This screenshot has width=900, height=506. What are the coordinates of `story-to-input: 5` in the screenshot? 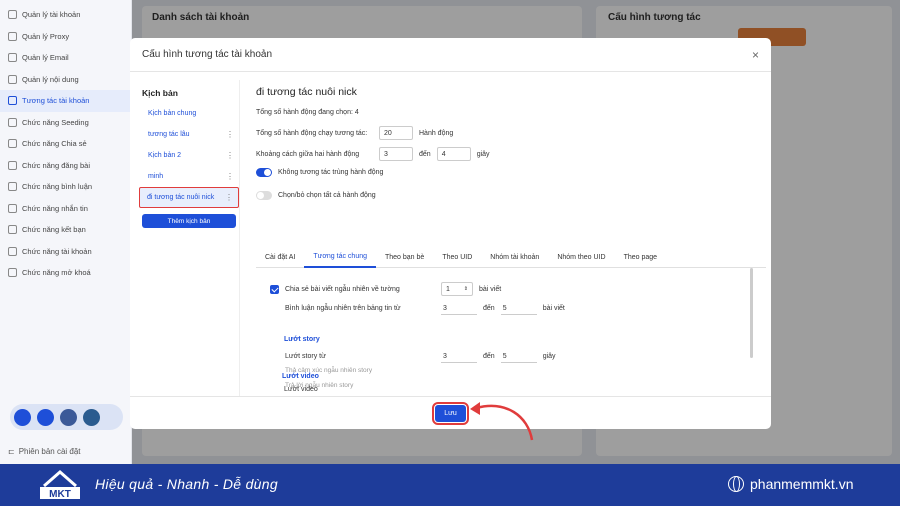 It's located at (518, 356).